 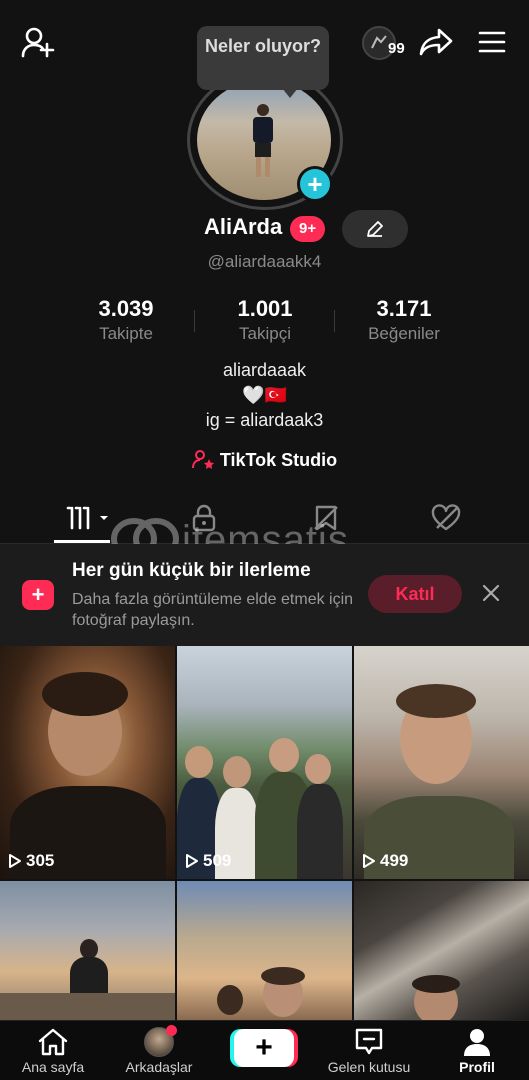 I want to click on view-count: 499, so click(x=385, y=861).